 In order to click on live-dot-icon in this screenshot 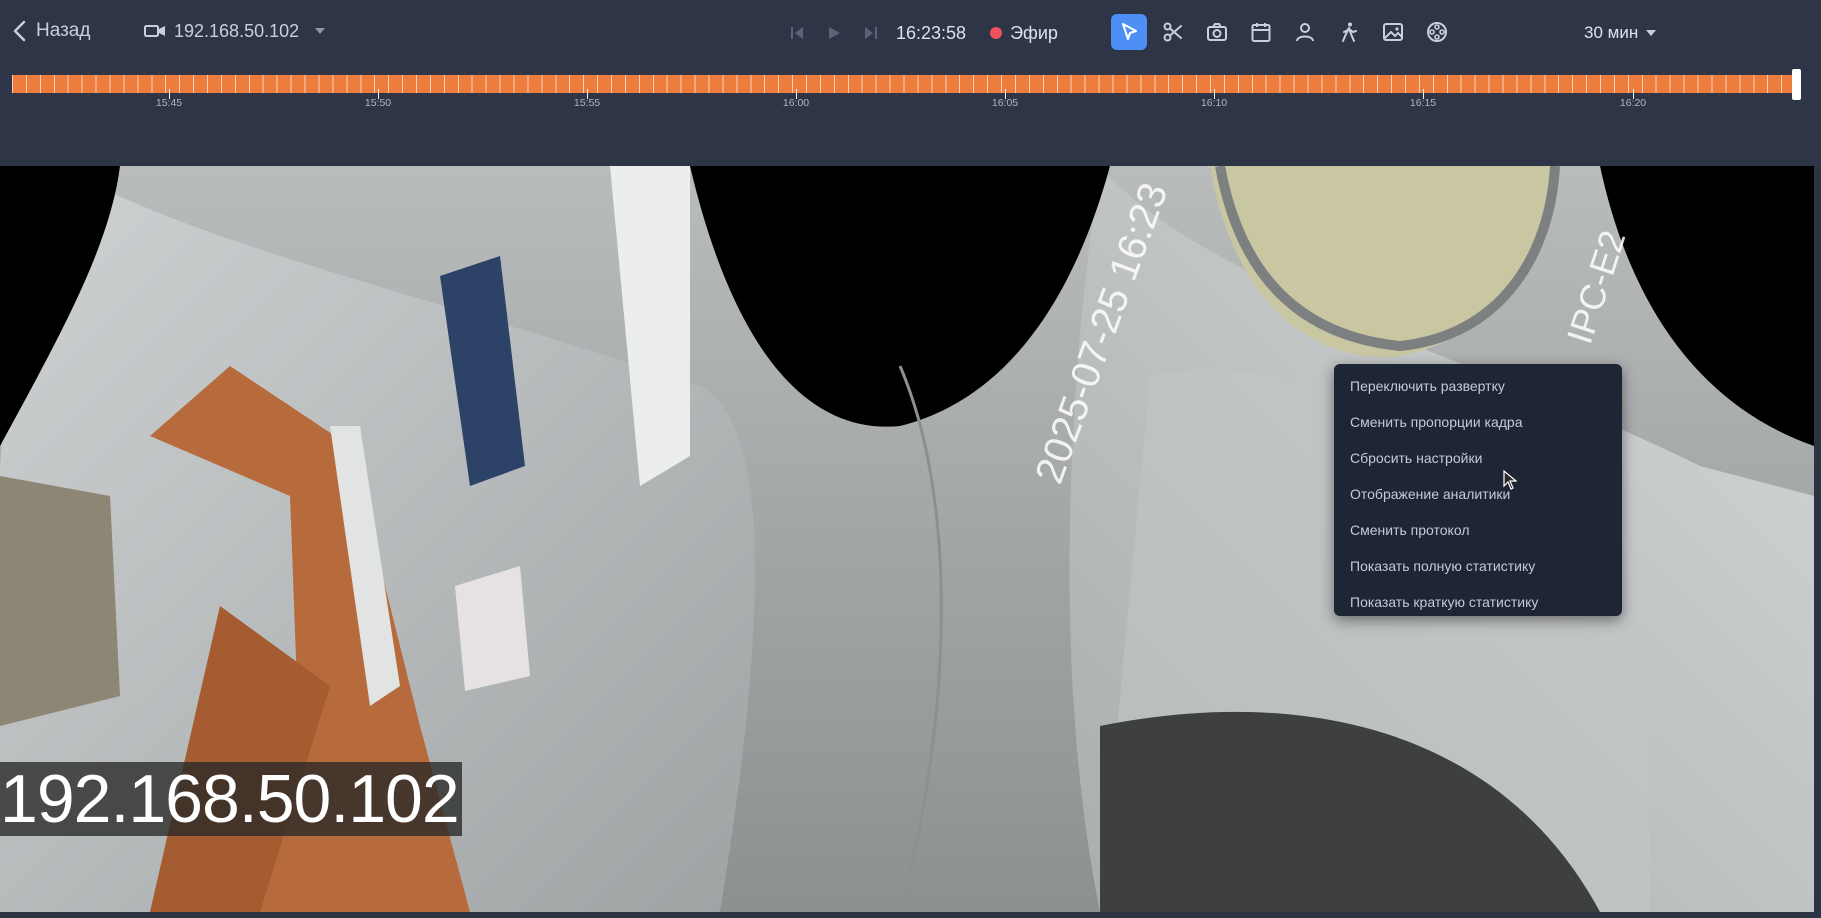, I will do `click(996, 33)`.